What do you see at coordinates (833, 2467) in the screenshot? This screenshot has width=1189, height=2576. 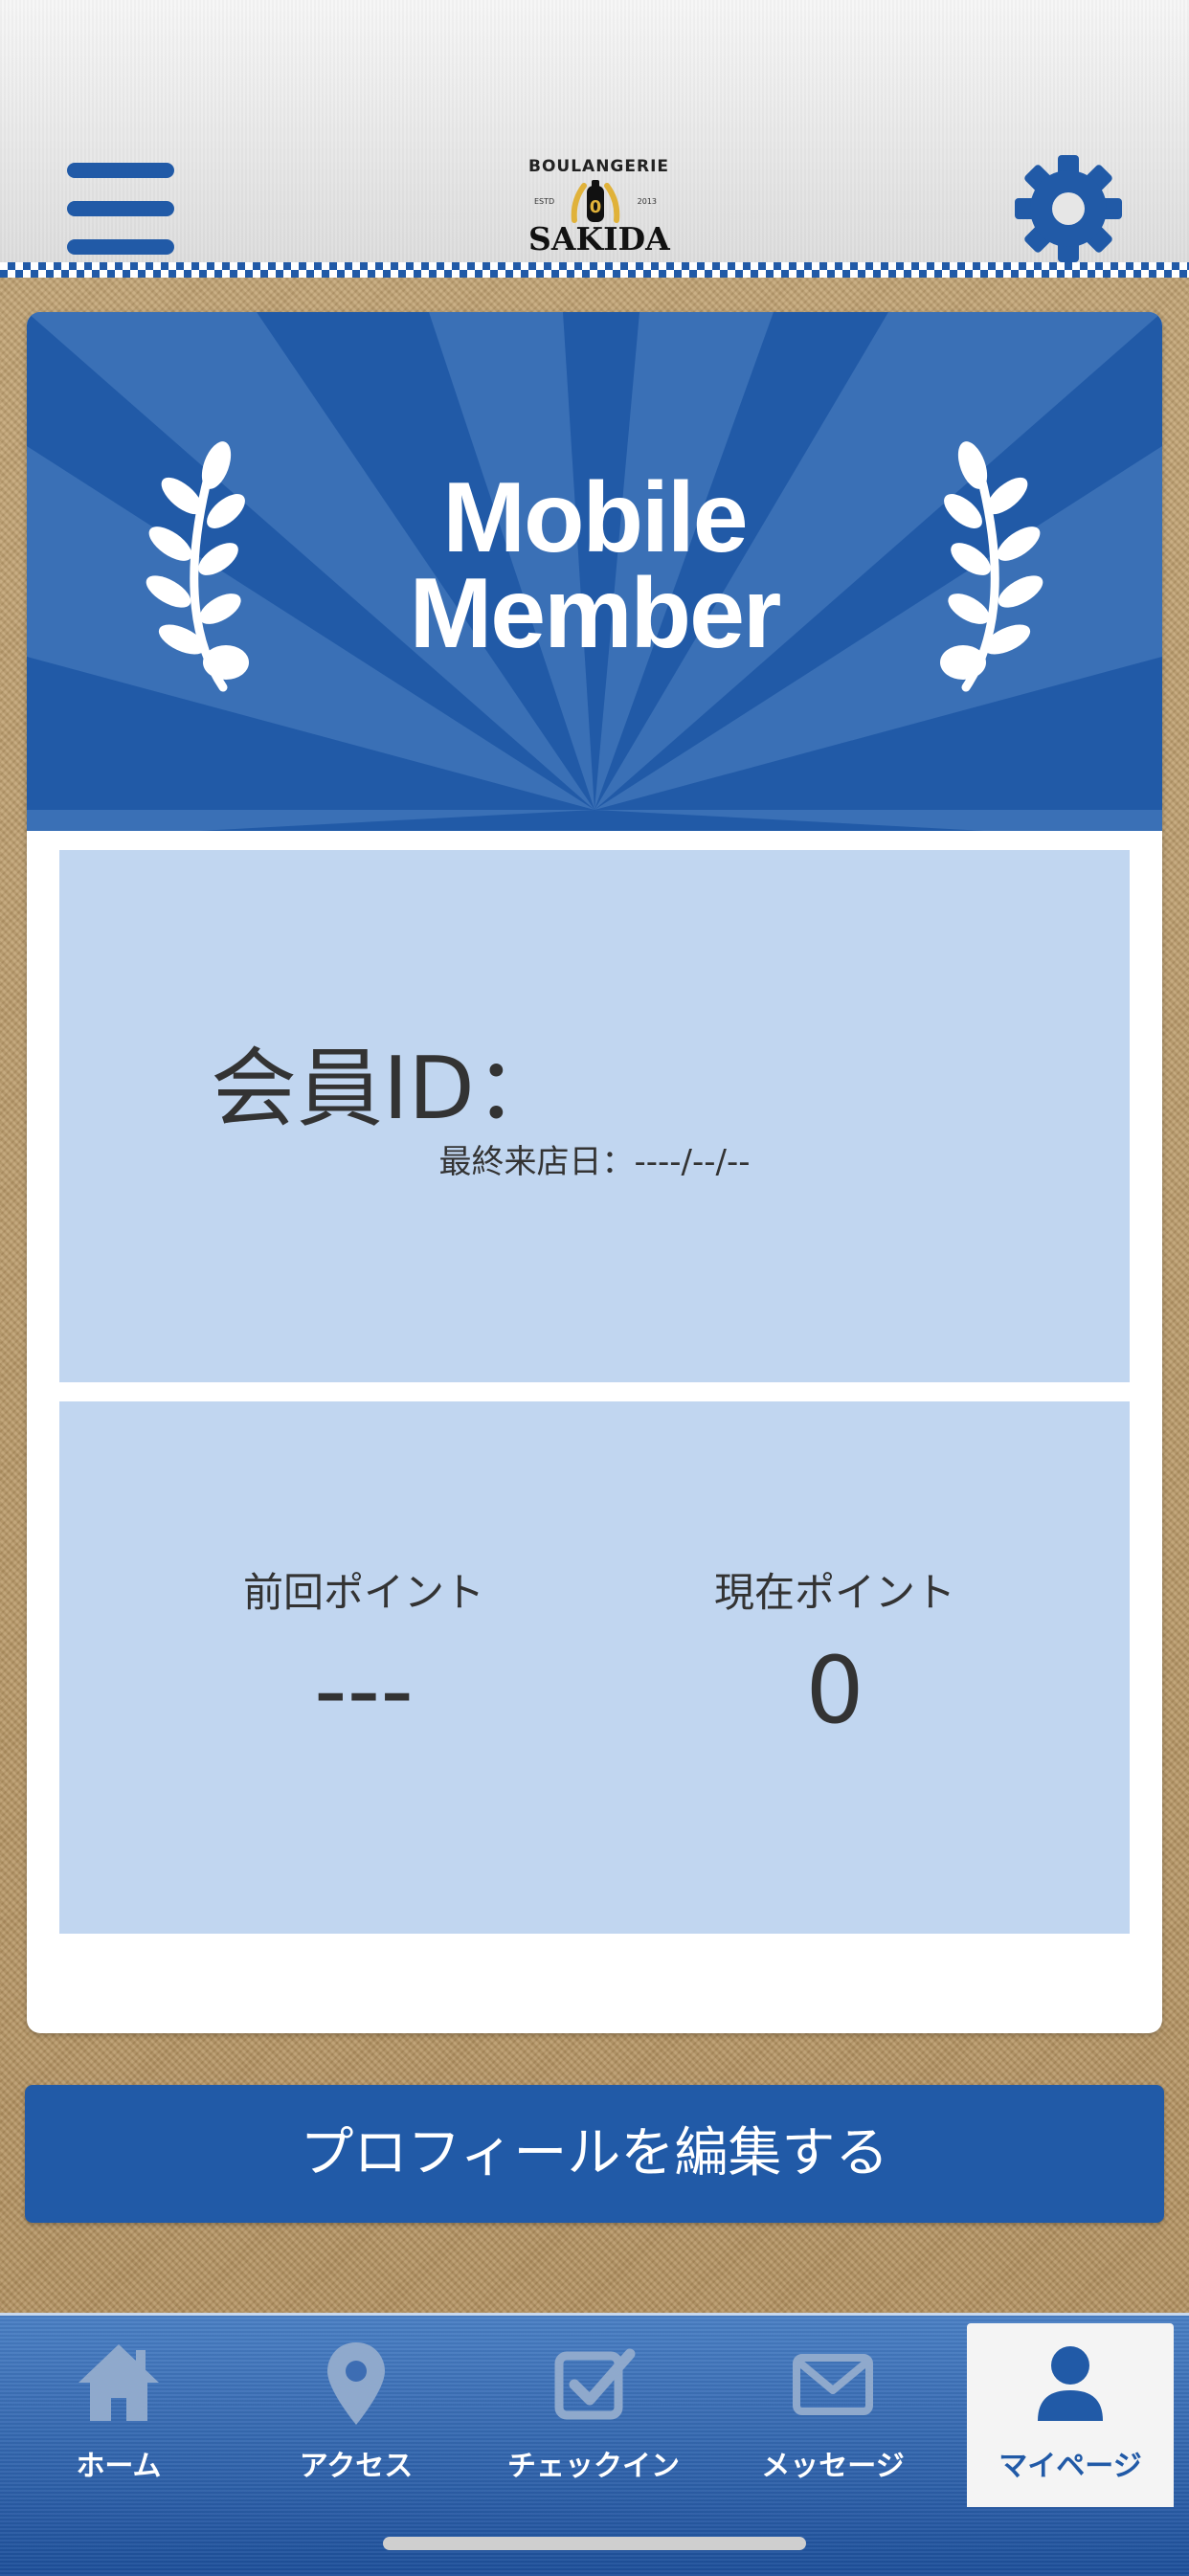 I see `nav-label-message: メッセージ` at bounding box center [833, 2467].